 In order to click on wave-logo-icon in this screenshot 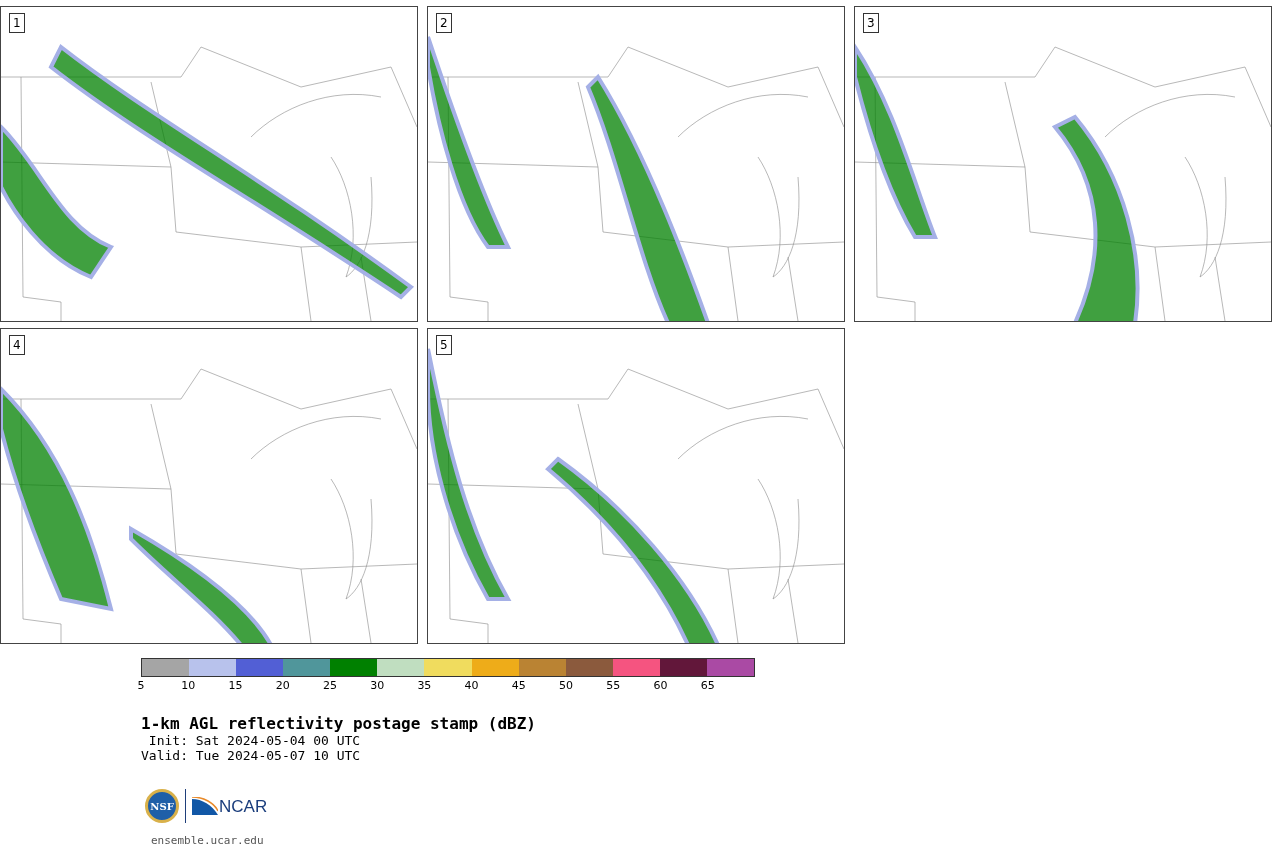, I will do `click(205, 806)`.